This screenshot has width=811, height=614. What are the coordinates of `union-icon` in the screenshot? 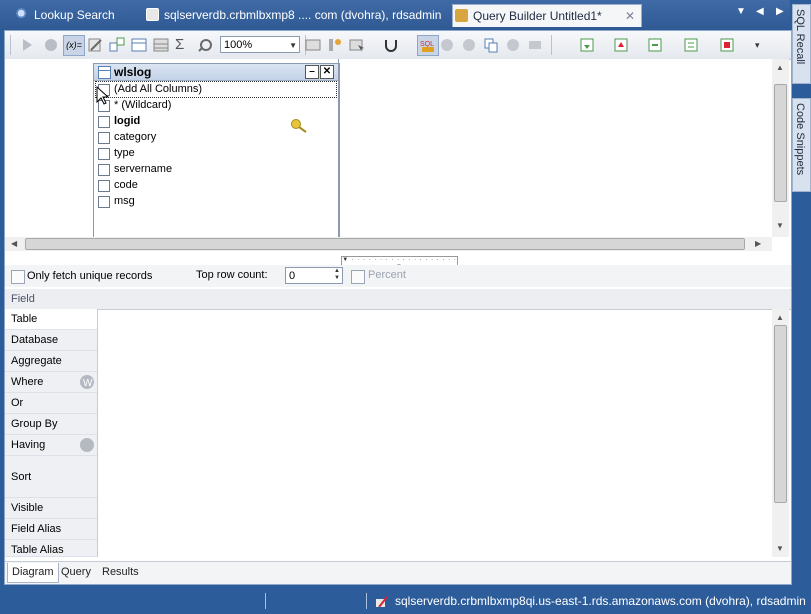 It's located at (391, 45).